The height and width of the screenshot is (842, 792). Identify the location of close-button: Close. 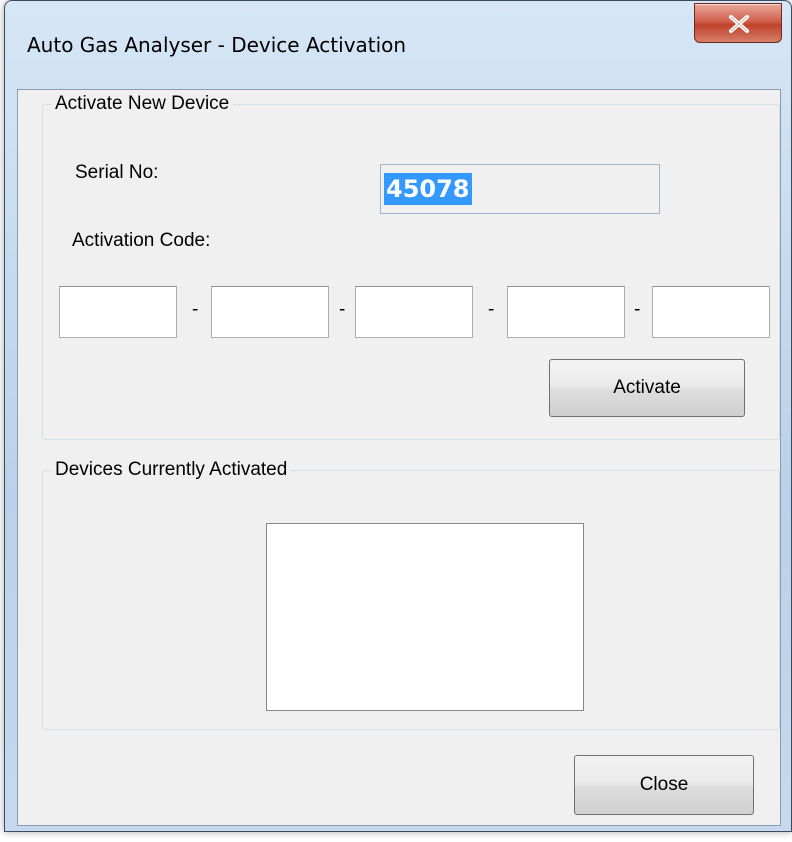
(664, 785).